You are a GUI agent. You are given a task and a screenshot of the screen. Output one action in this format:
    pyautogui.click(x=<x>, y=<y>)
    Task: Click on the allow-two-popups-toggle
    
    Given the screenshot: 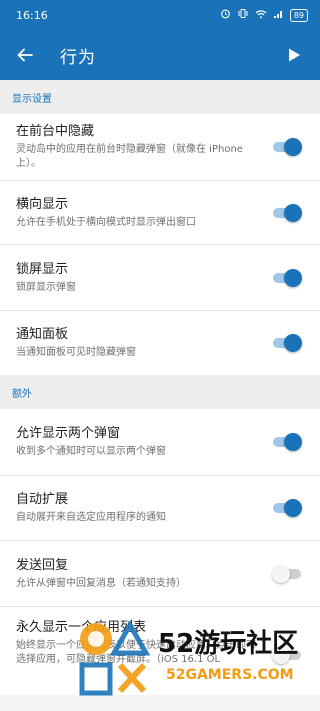 What is the action you would take?
    pyautogui.click(x=287, y=442)
    